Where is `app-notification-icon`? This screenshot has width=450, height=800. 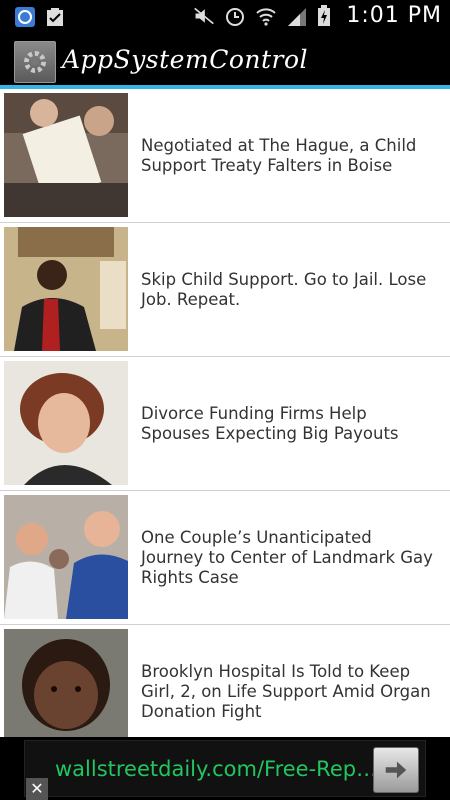
app-notification-icon is located at coordinates (25, 17).